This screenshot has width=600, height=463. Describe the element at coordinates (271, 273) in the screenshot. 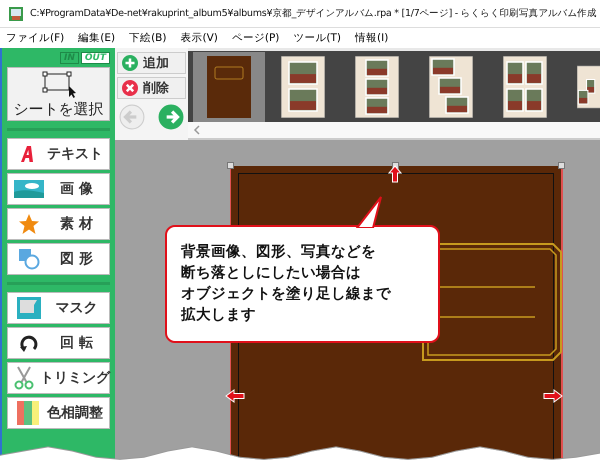

I see `callout-text: 断ち落としにしたい場合は` at that location.